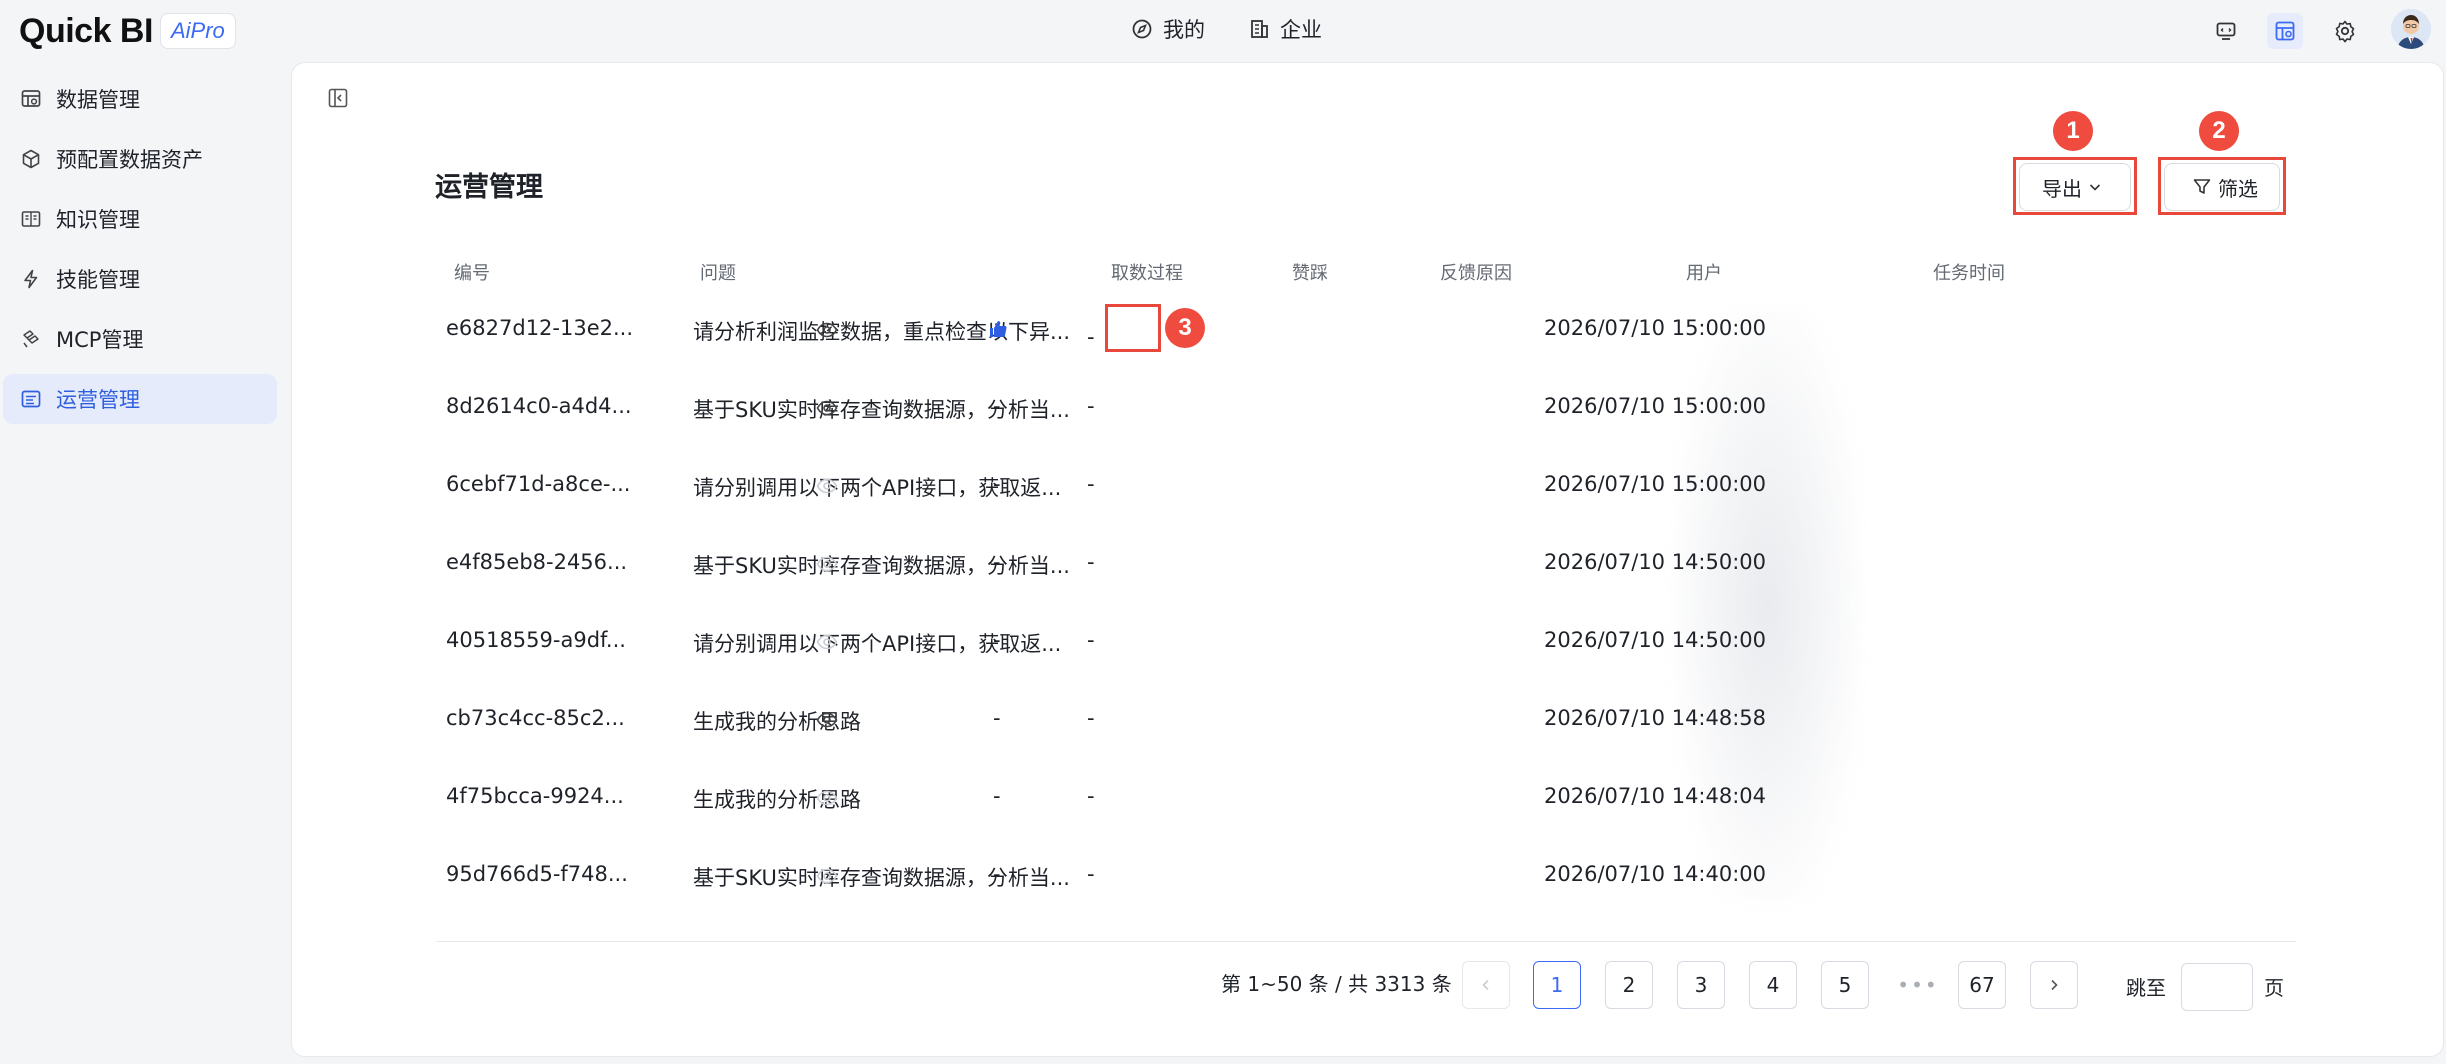 The image size is (2446, 1064). What do you see at coordinates (1629, 985) in the screenshot?
I see `page-button: 2` at bounding box center [1629, 985].